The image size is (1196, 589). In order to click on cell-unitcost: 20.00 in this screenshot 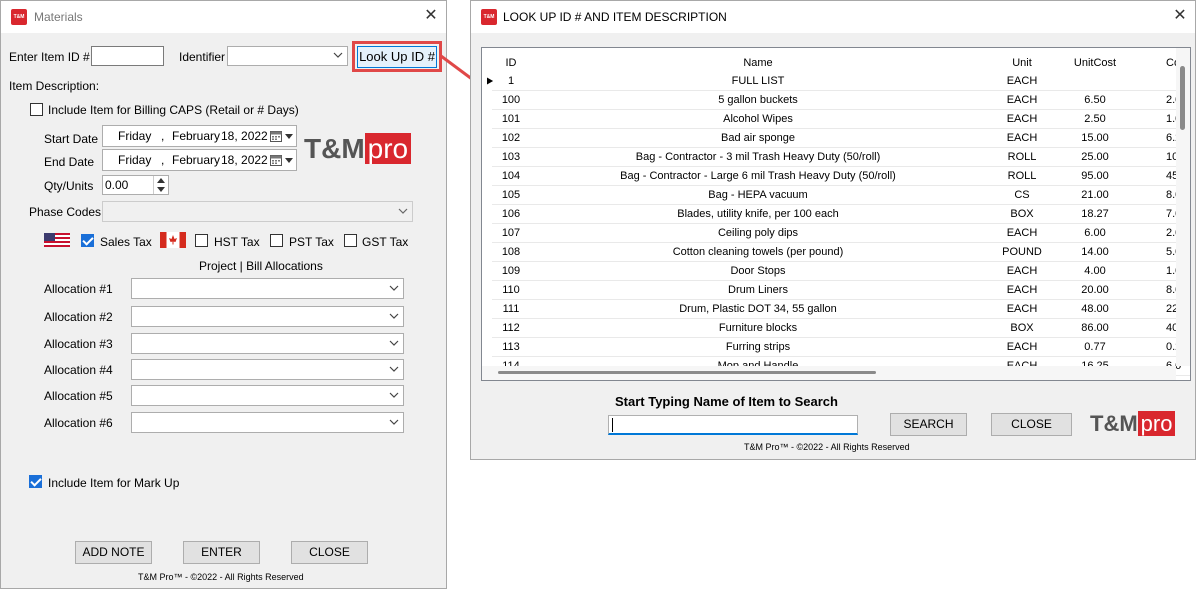, I will do `click(1095, 290)`.